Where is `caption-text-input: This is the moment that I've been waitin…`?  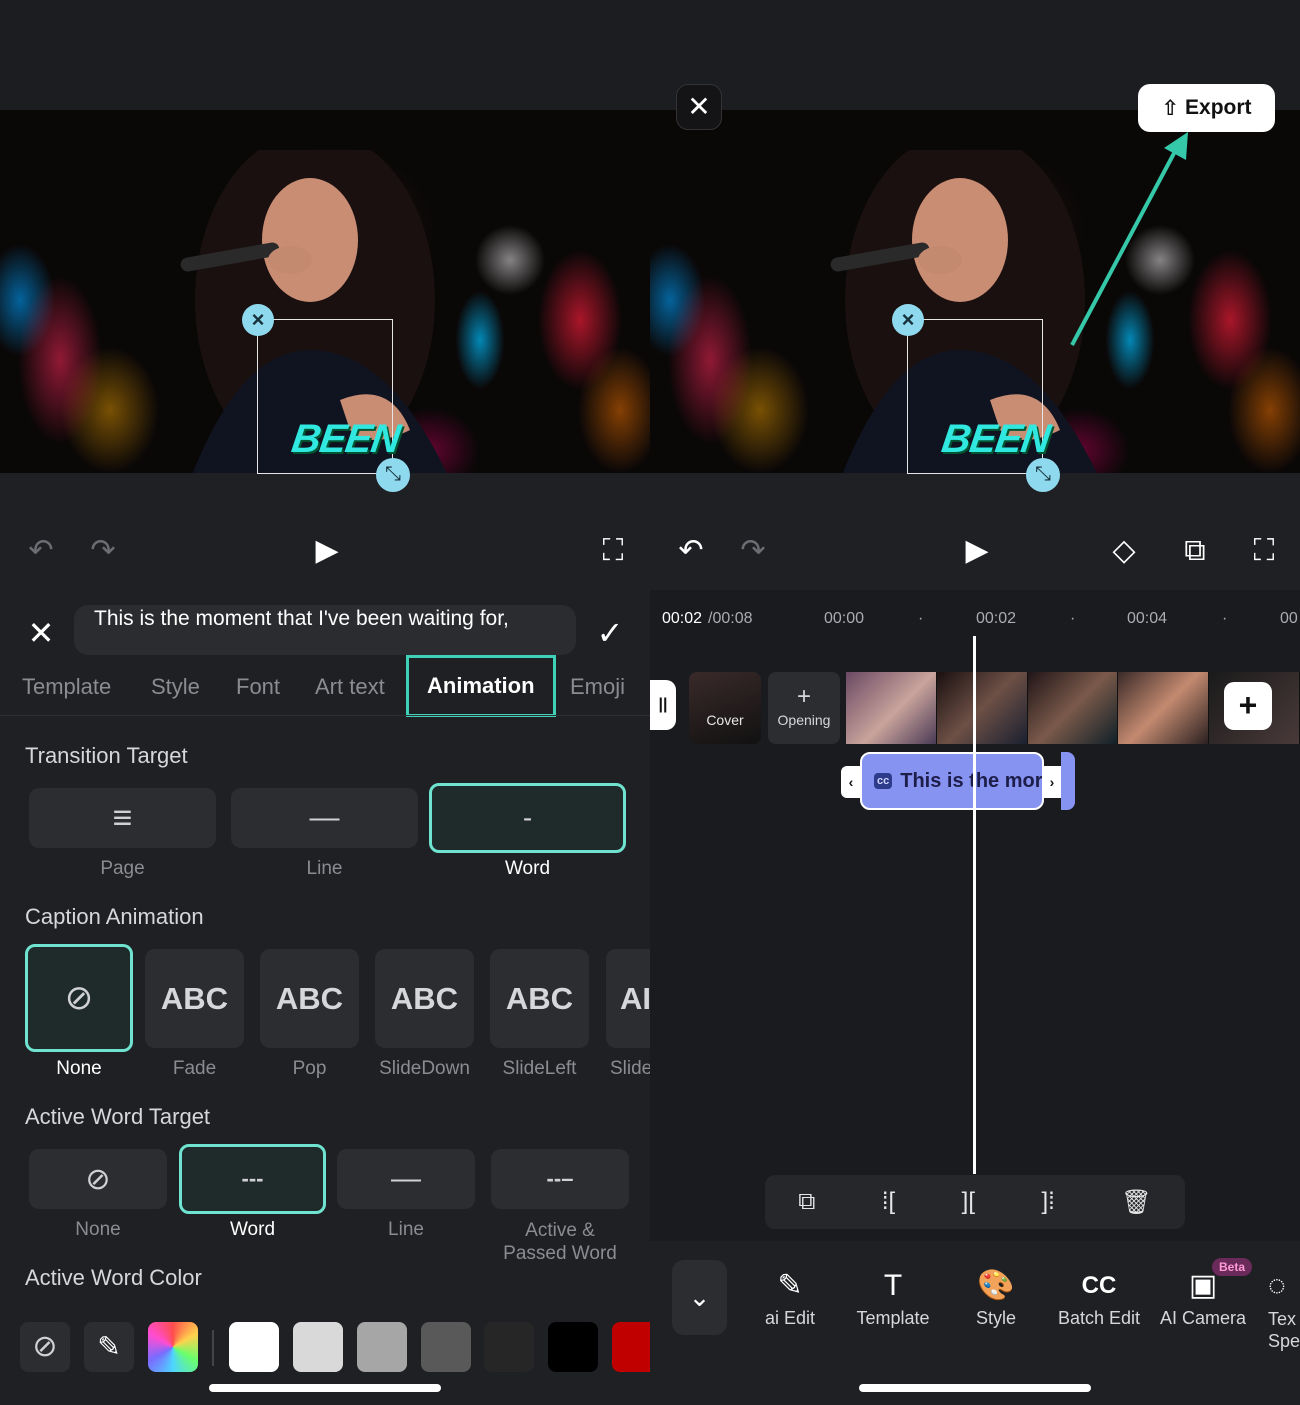 caption-text-input: This is the moment that I've been waitin… is located at coordinates (325, 630).